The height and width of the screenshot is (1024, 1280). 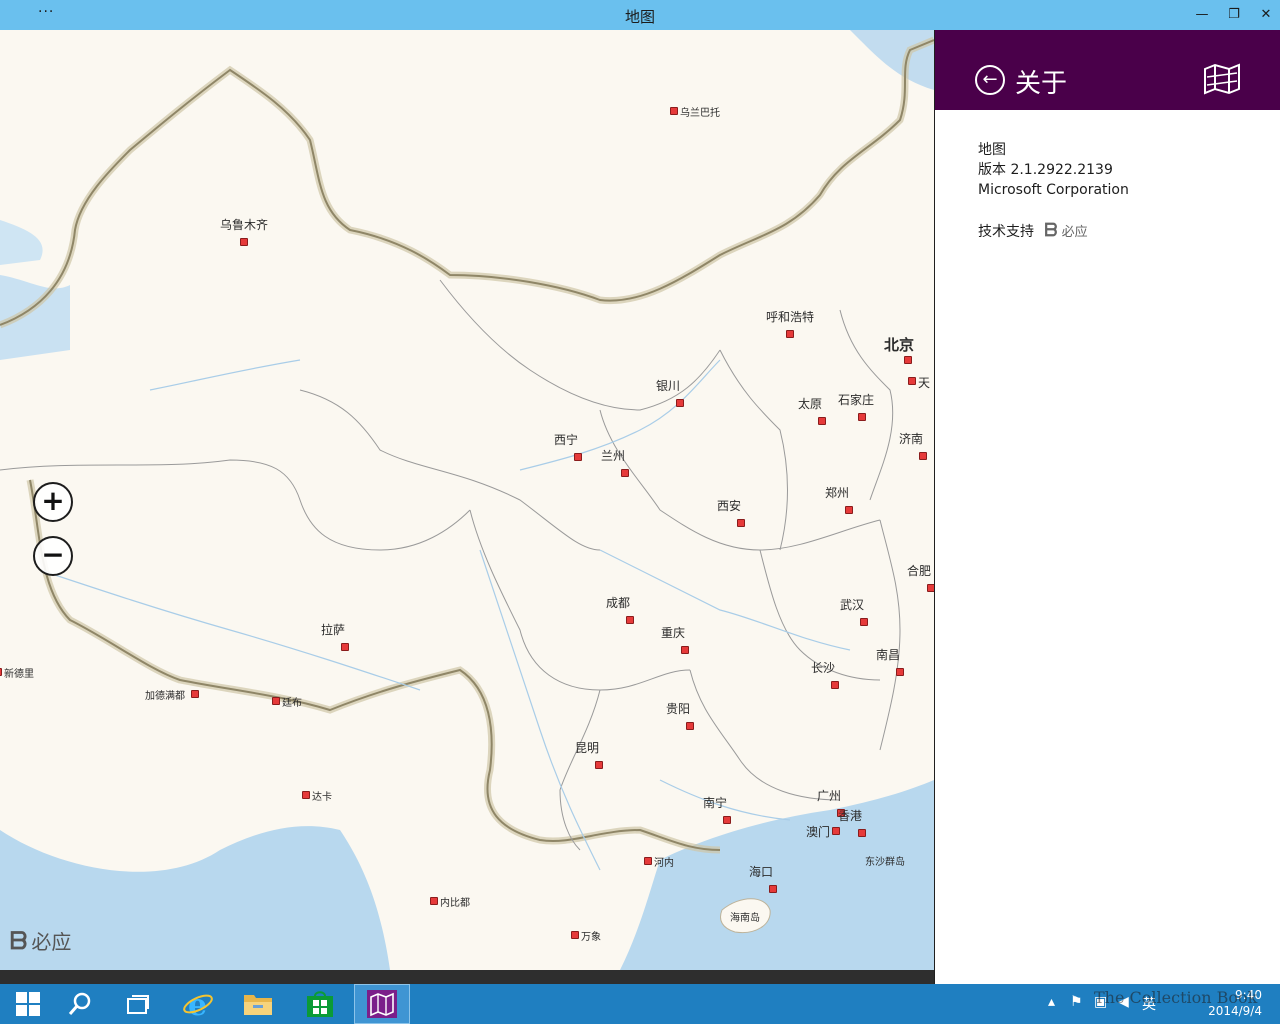 I want to click on city-label: 武汉, so click(x=852, y=604).